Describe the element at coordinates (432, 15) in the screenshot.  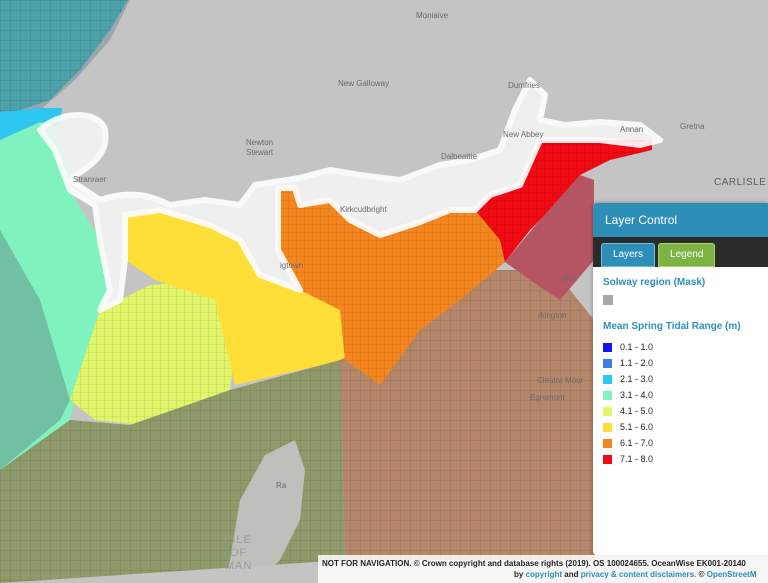
I see `label-moniaive: Moniaive` at that location.